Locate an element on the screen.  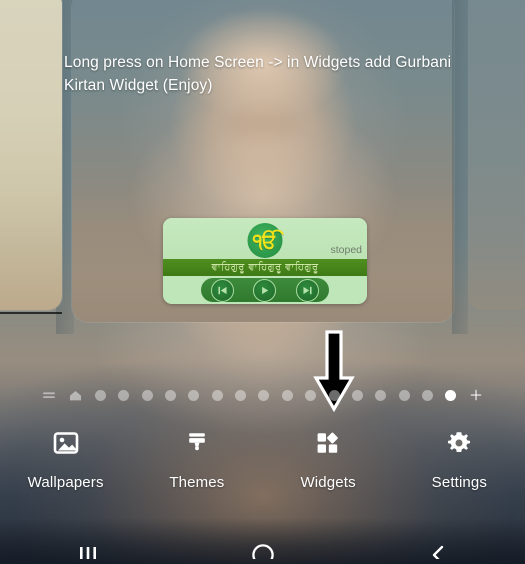
widget-media-controls is located at coordinates (265, 290).